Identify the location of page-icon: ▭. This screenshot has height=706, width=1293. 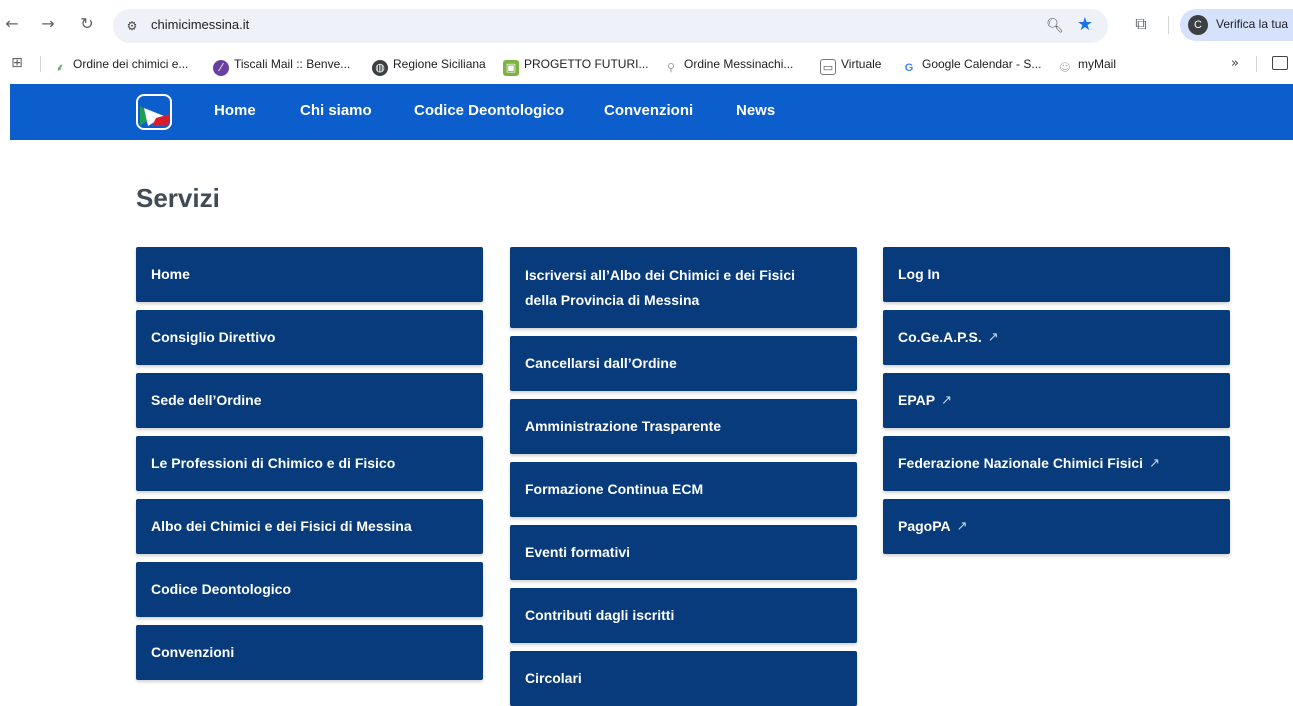
(828, 67).